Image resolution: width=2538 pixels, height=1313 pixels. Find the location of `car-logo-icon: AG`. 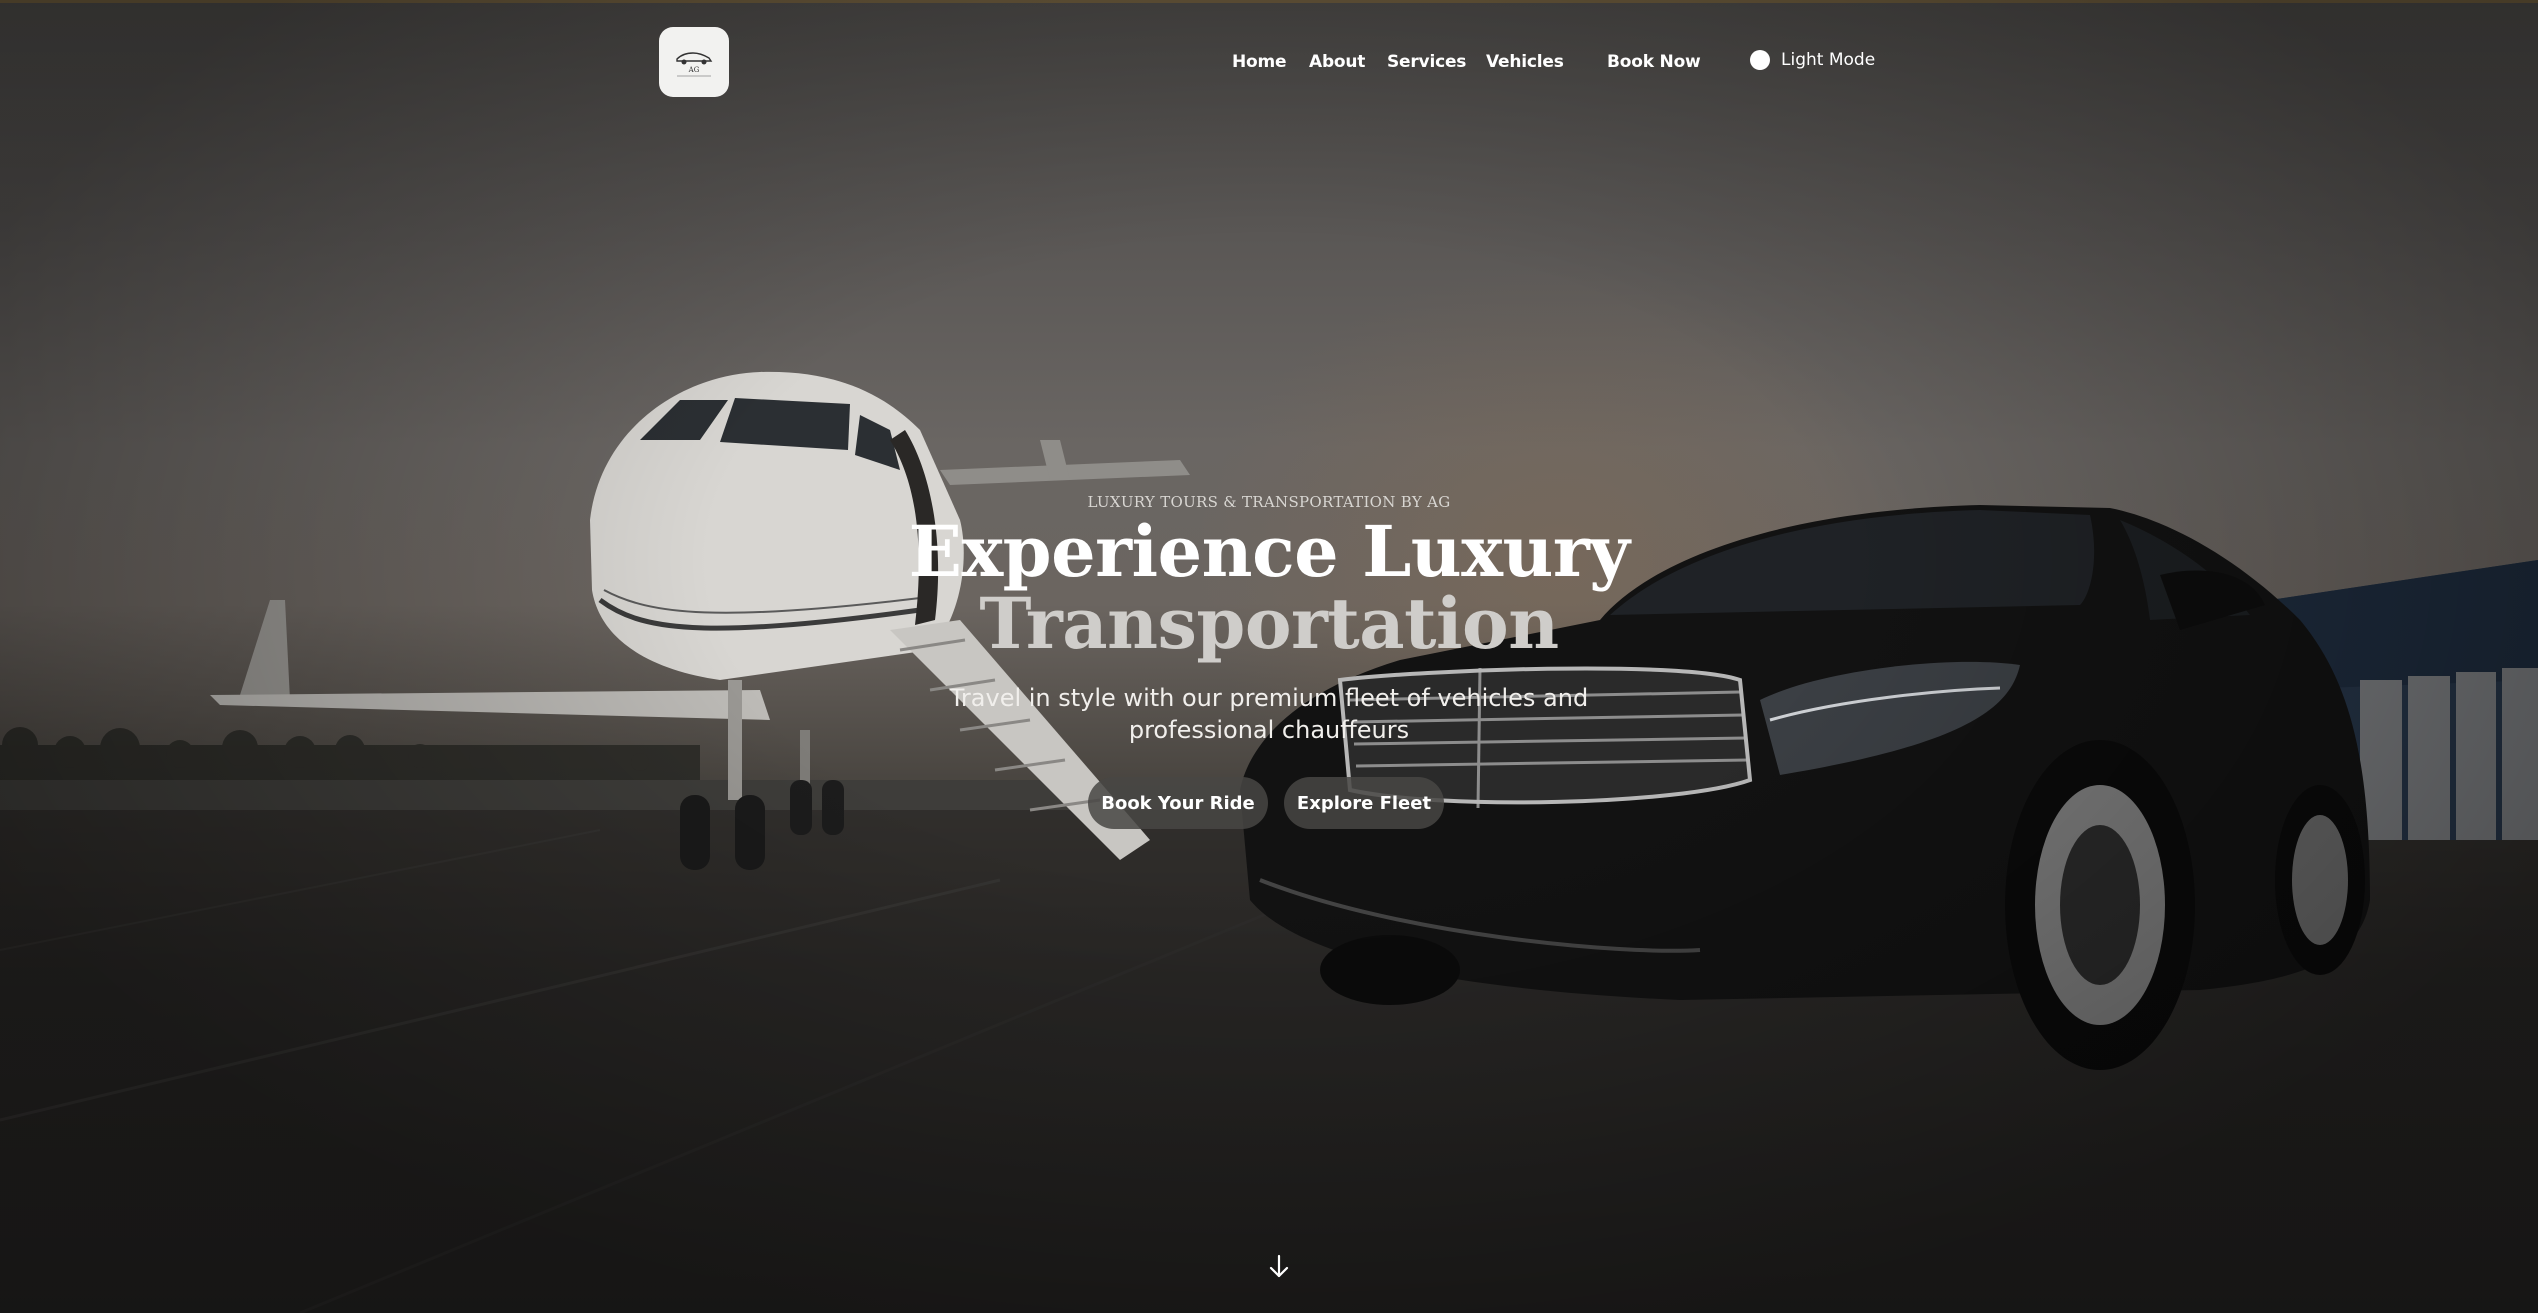

car-logo-icon: AG is located at coordinates (694, 64).